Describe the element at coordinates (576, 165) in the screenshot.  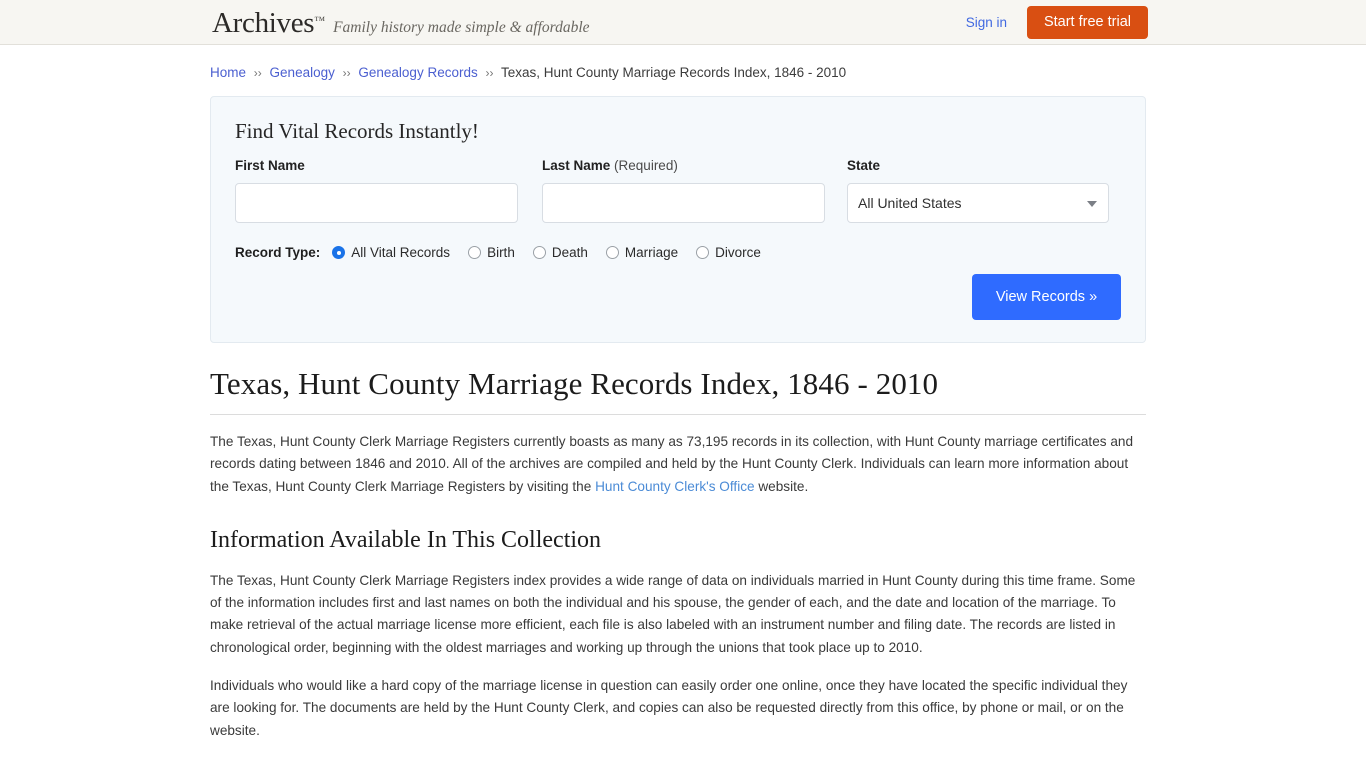
I see `last-name-label-text: Last Name` at that location.